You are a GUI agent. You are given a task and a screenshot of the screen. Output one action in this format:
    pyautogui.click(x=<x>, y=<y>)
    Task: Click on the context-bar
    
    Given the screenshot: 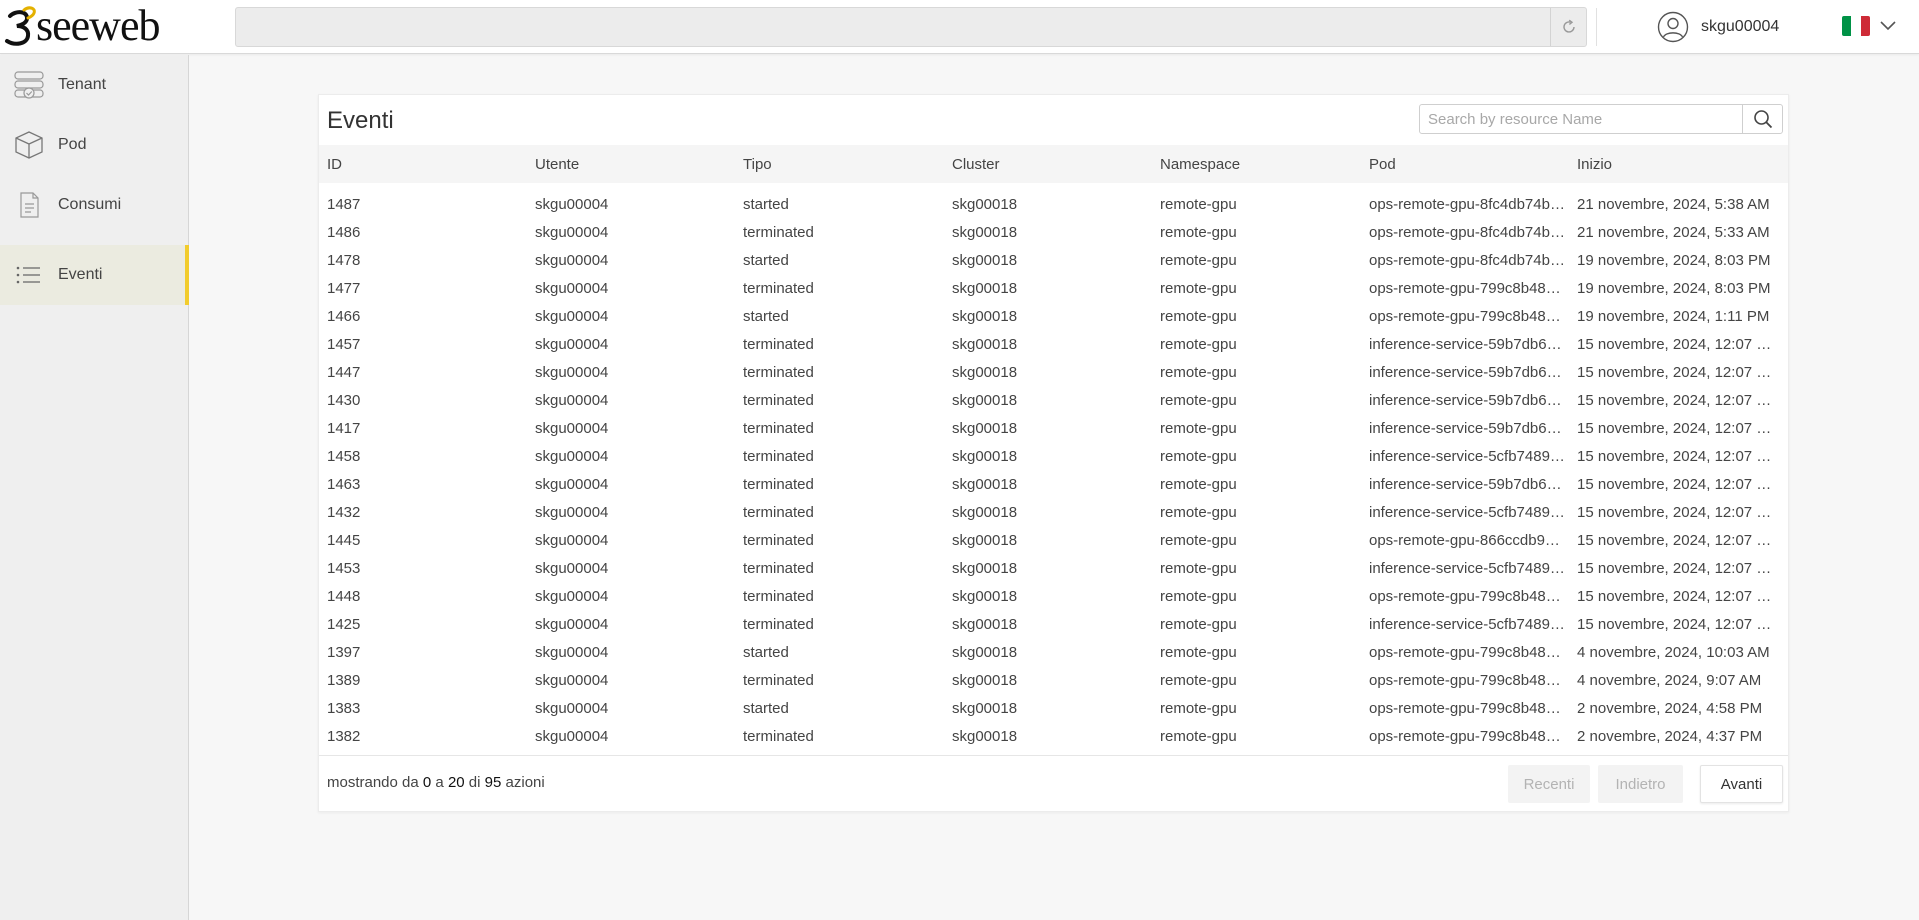 What is the action you would take?
    pyautogui.click(x=911, y=27)
    